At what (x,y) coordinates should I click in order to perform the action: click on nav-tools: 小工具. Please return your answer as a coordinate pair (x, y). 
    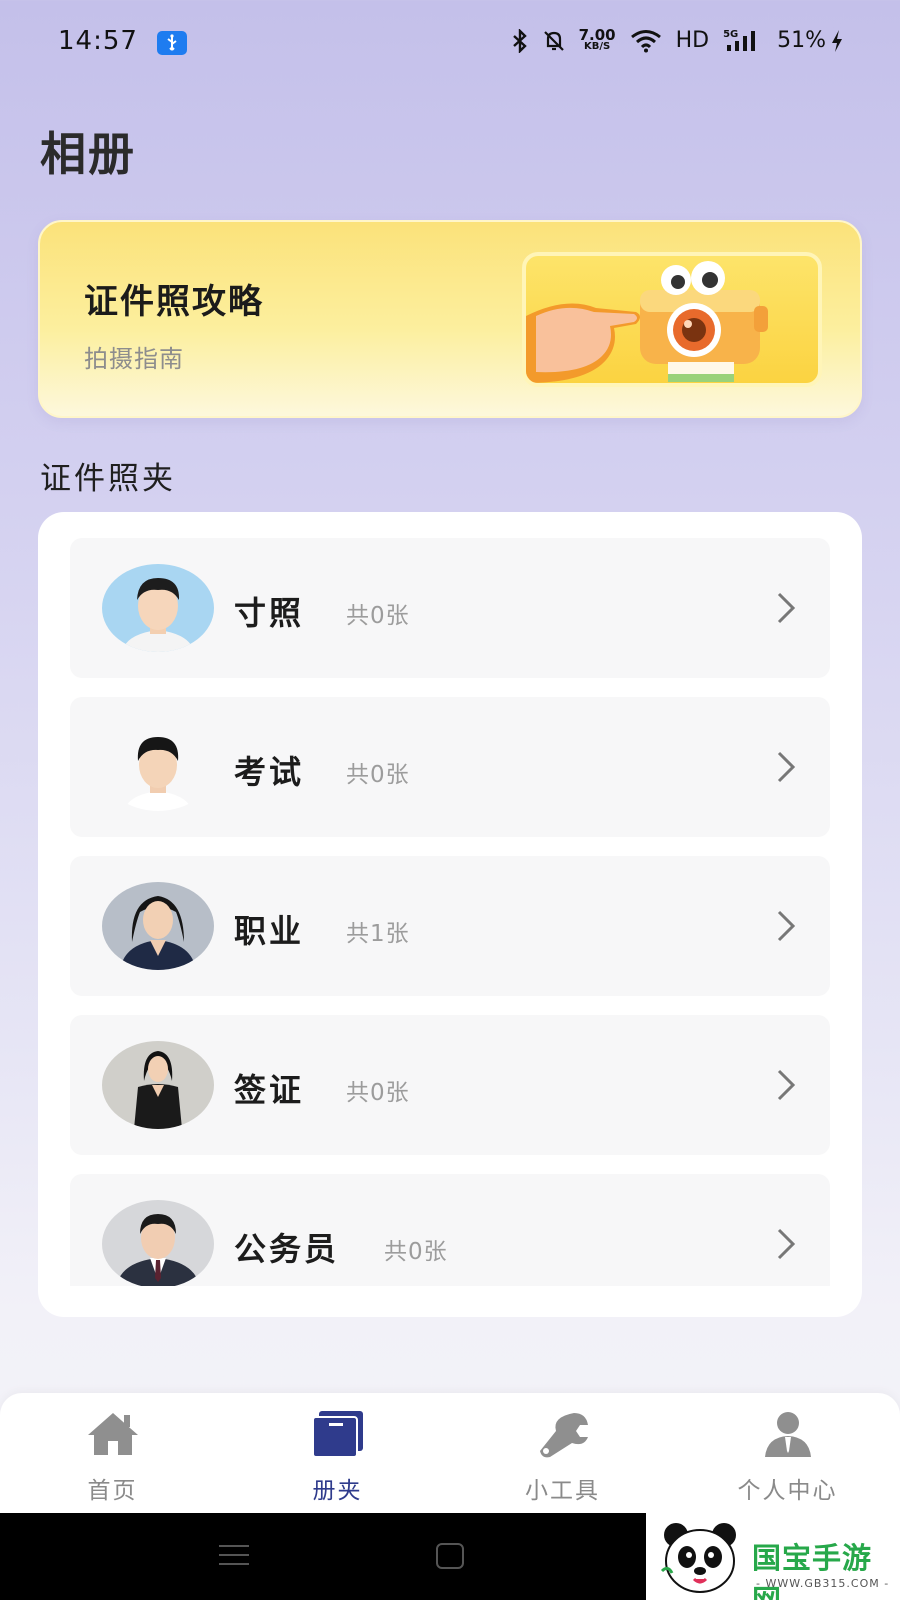
    Looking at the image, I should click on (562, 1453).